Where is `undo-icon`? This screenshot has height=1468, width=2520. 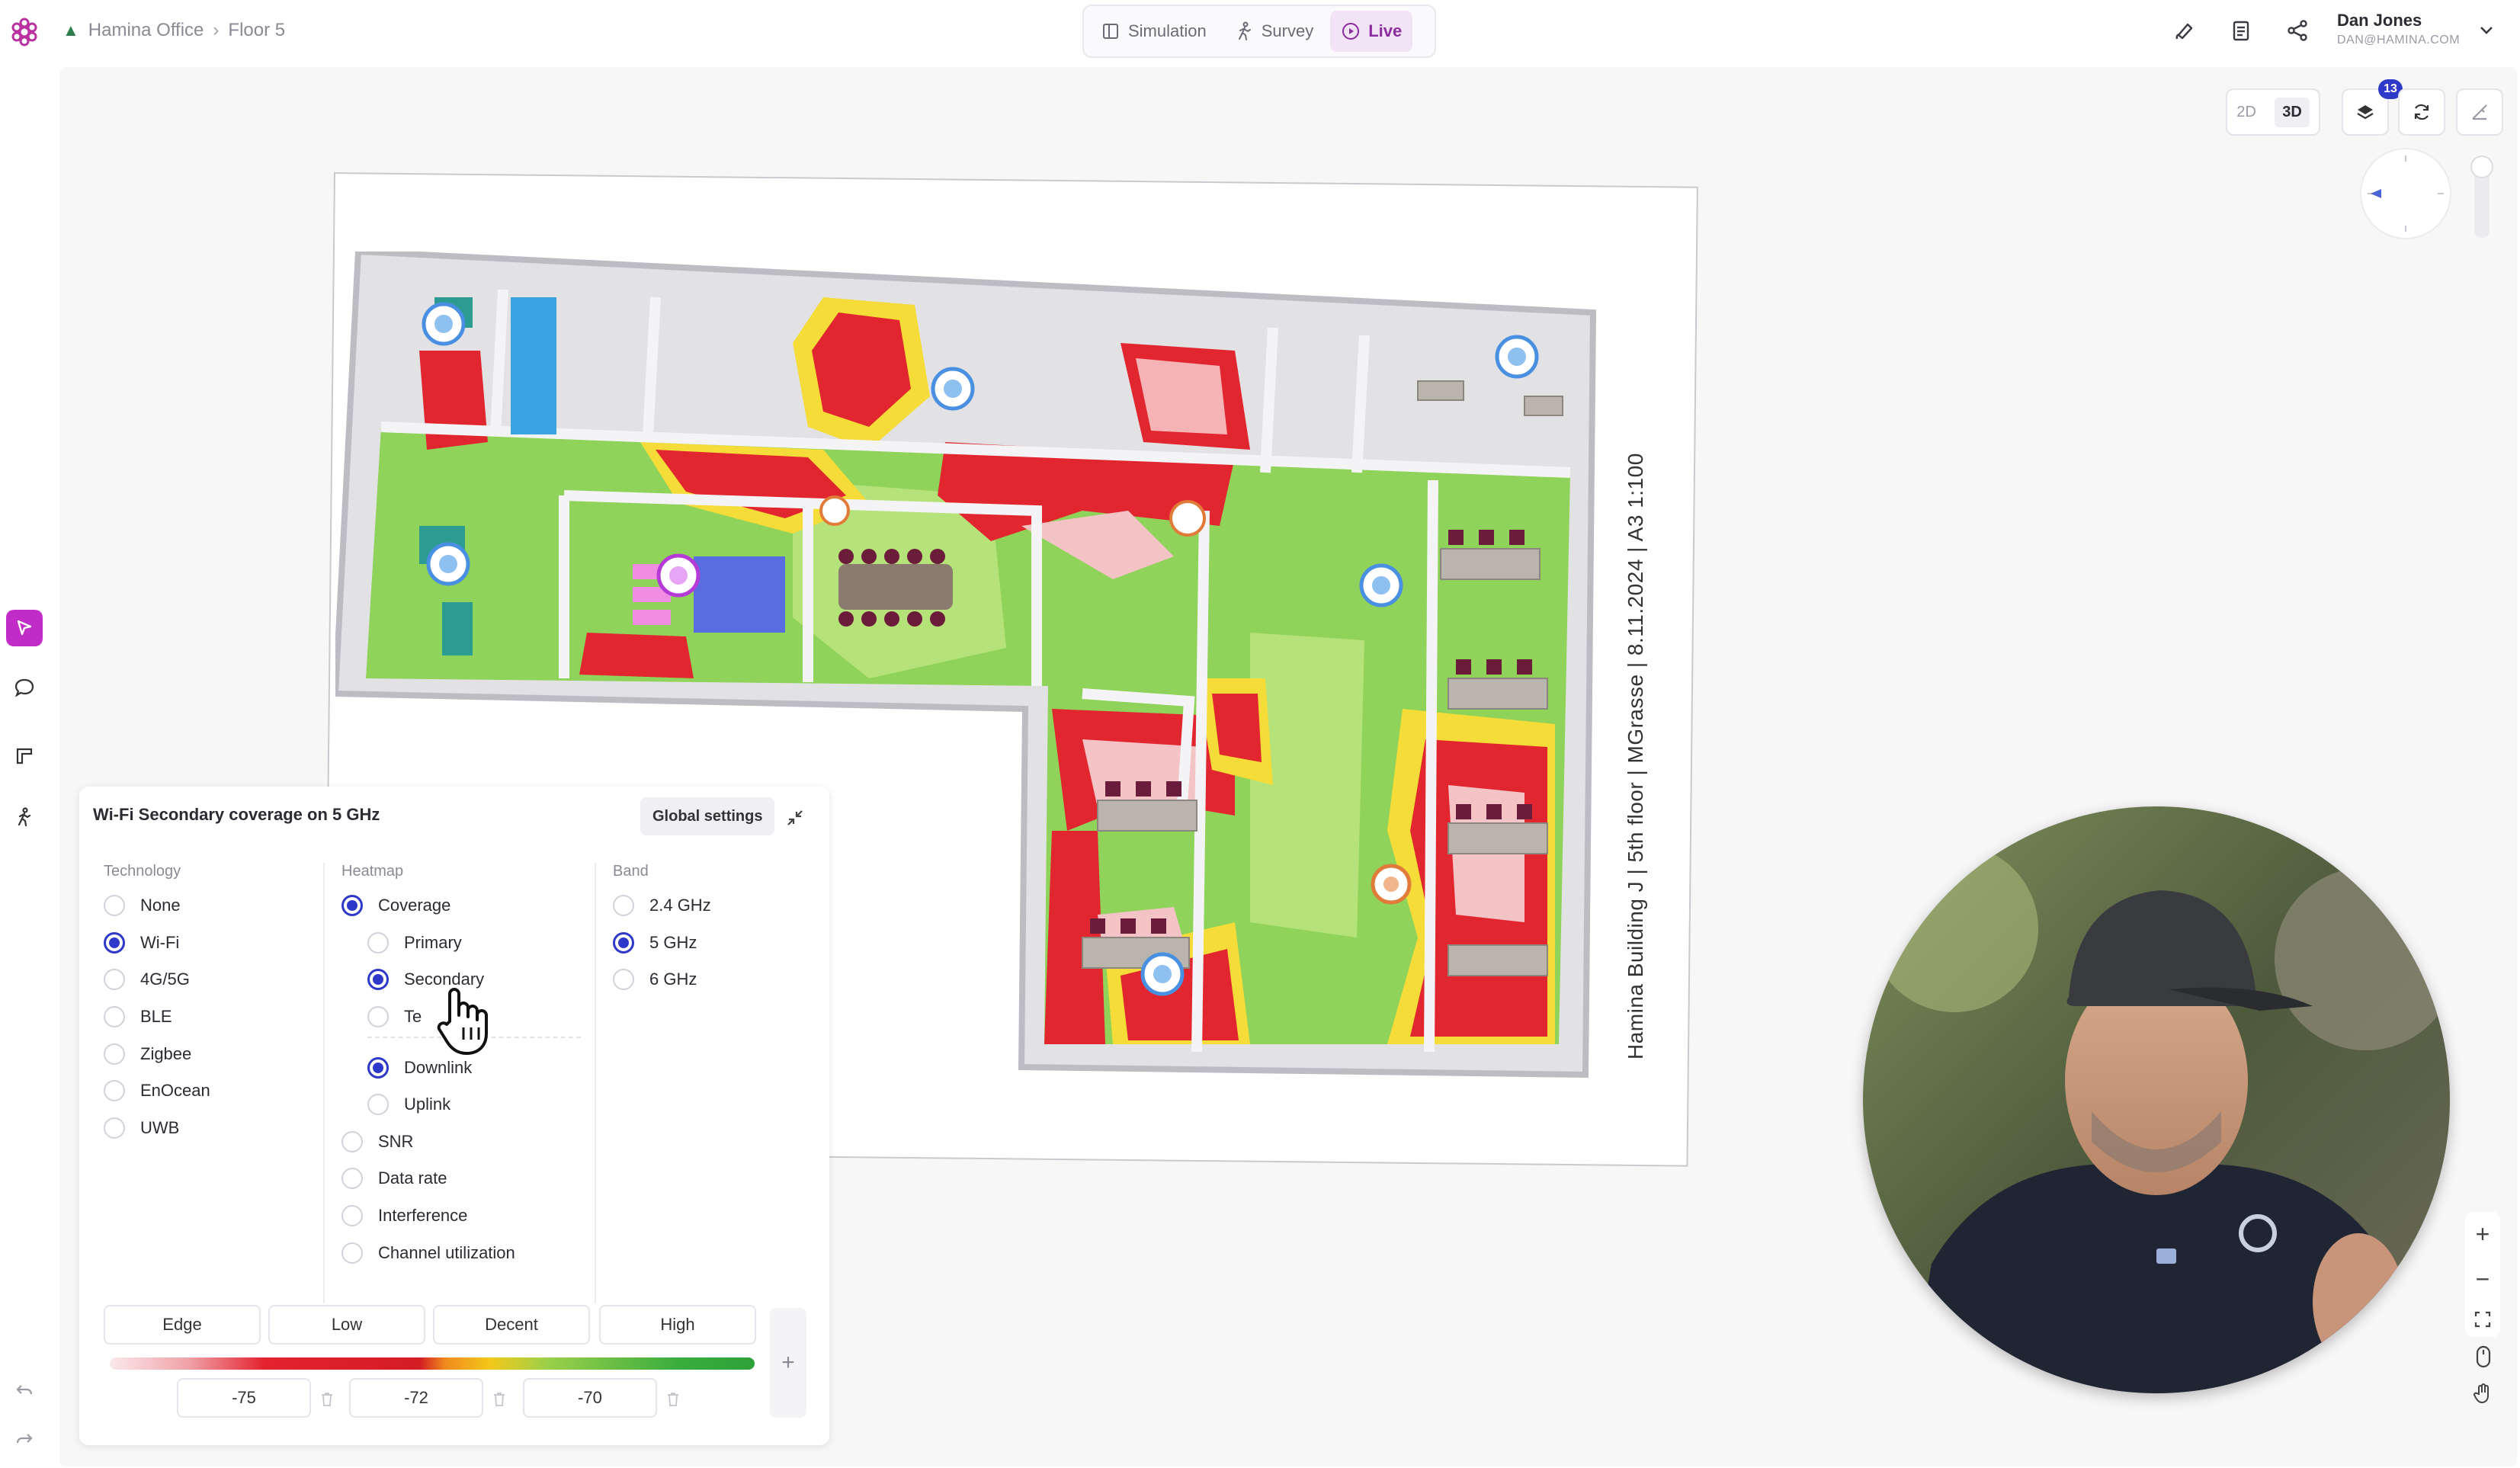
undo-icon is located at coordinates (24, 1390).